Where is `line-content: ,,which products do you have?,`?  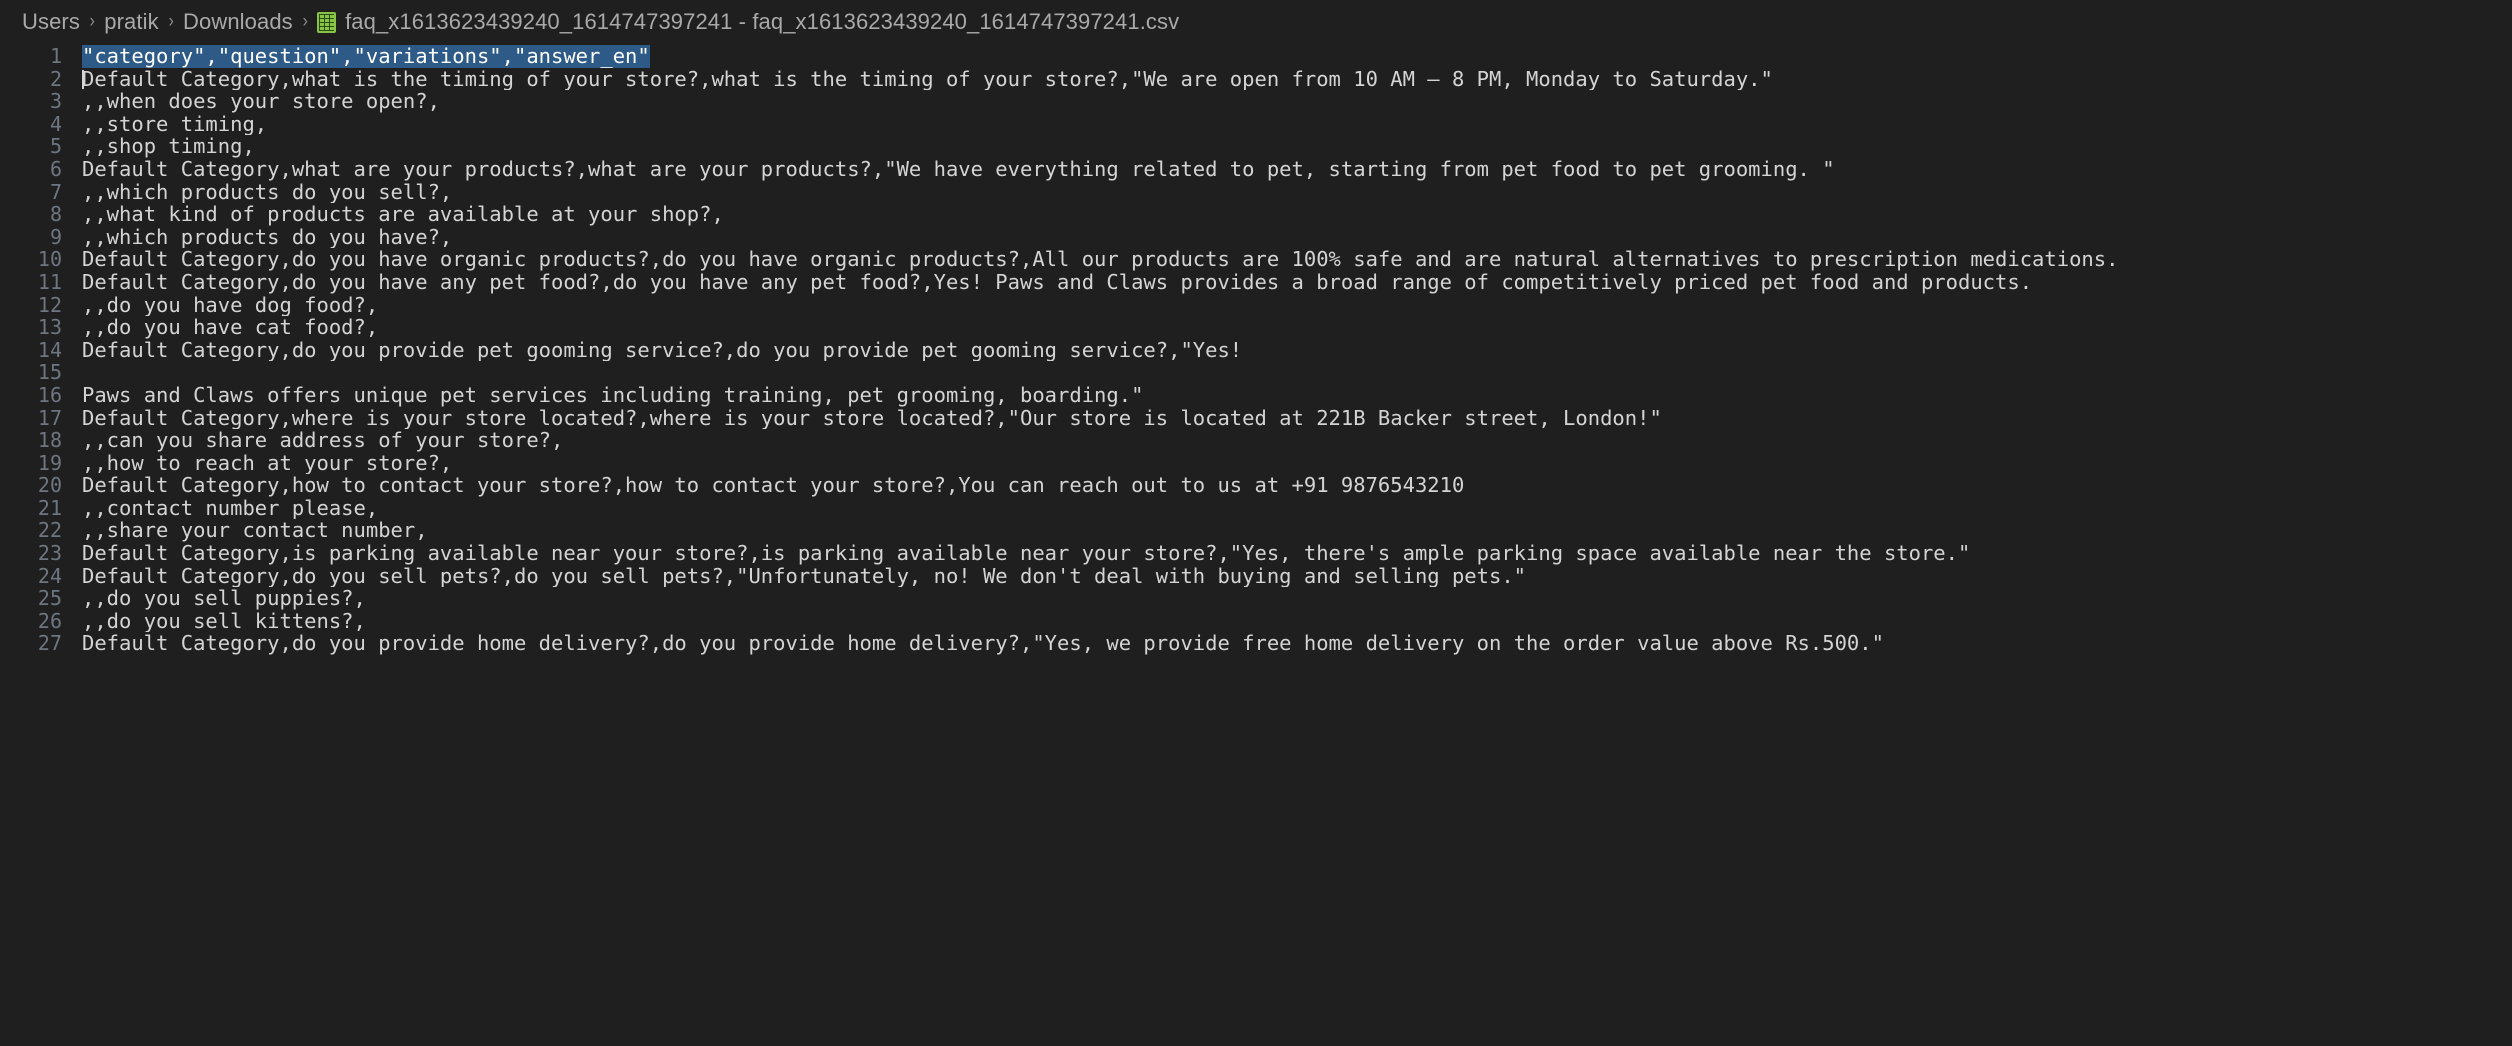 line-content: ,,which products do you have?, is located at coordinates (1287, 237).